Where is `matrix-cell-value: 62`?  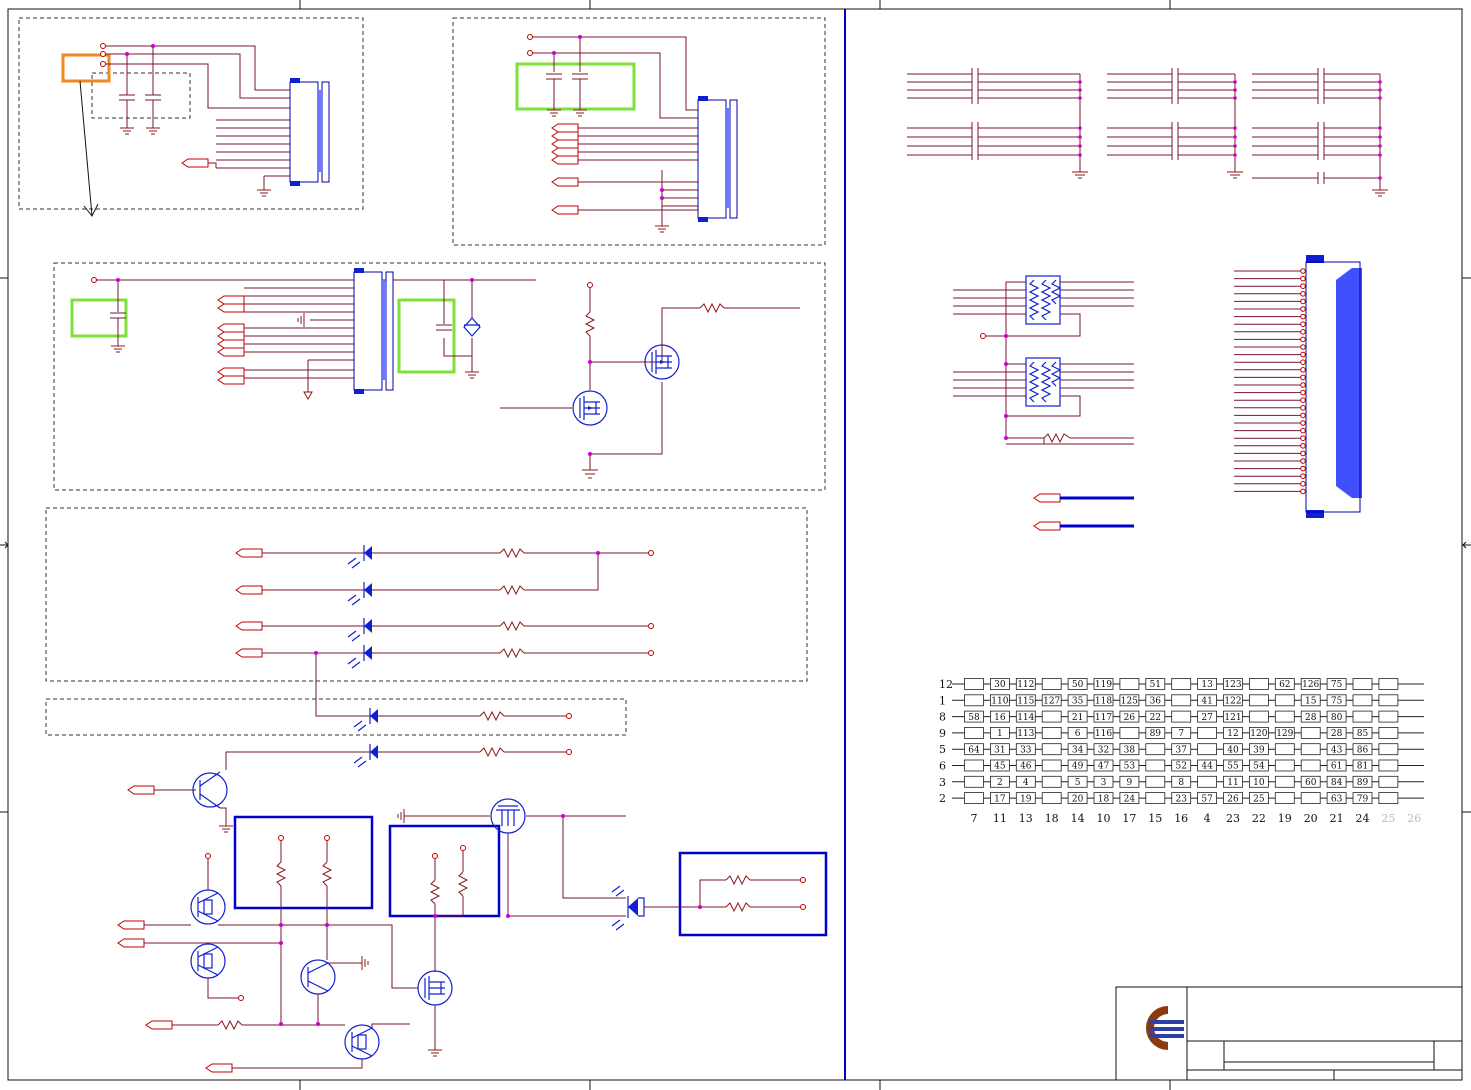 matrix-cell-value: 62 is located at coordinates (1284, 685).